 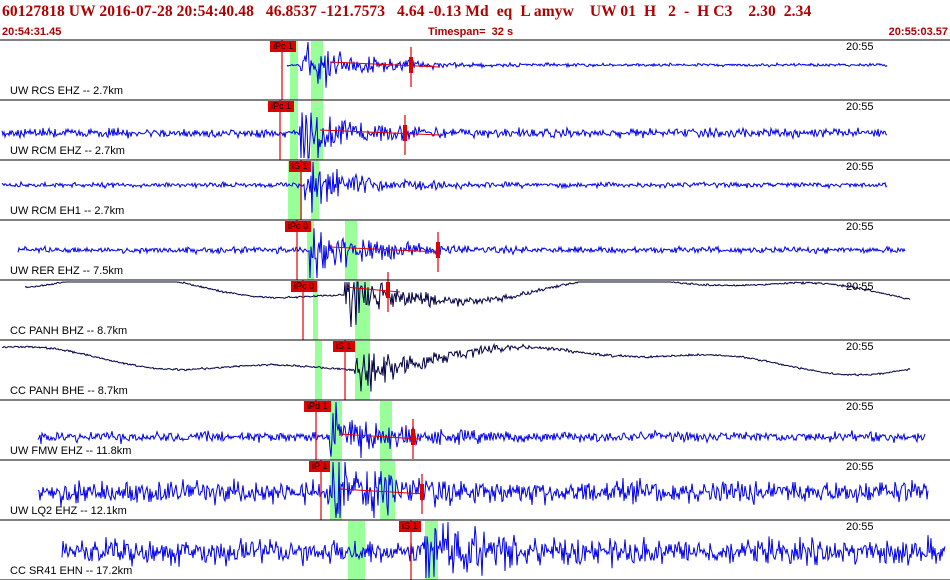 What do you see at coordinates (475, 430) in the screenshot?
I see `trace-panel: UW FMW EHZ -- 11.8km 20:55 iPd 1` at bounding box center [475, 430].